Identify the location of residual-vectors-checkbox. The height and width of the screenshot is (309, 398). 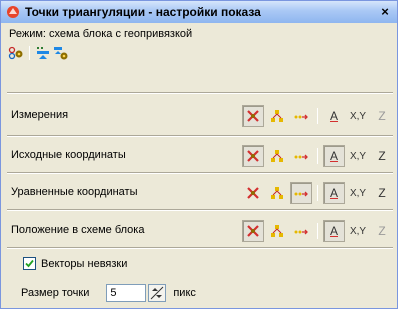
(29, 263).